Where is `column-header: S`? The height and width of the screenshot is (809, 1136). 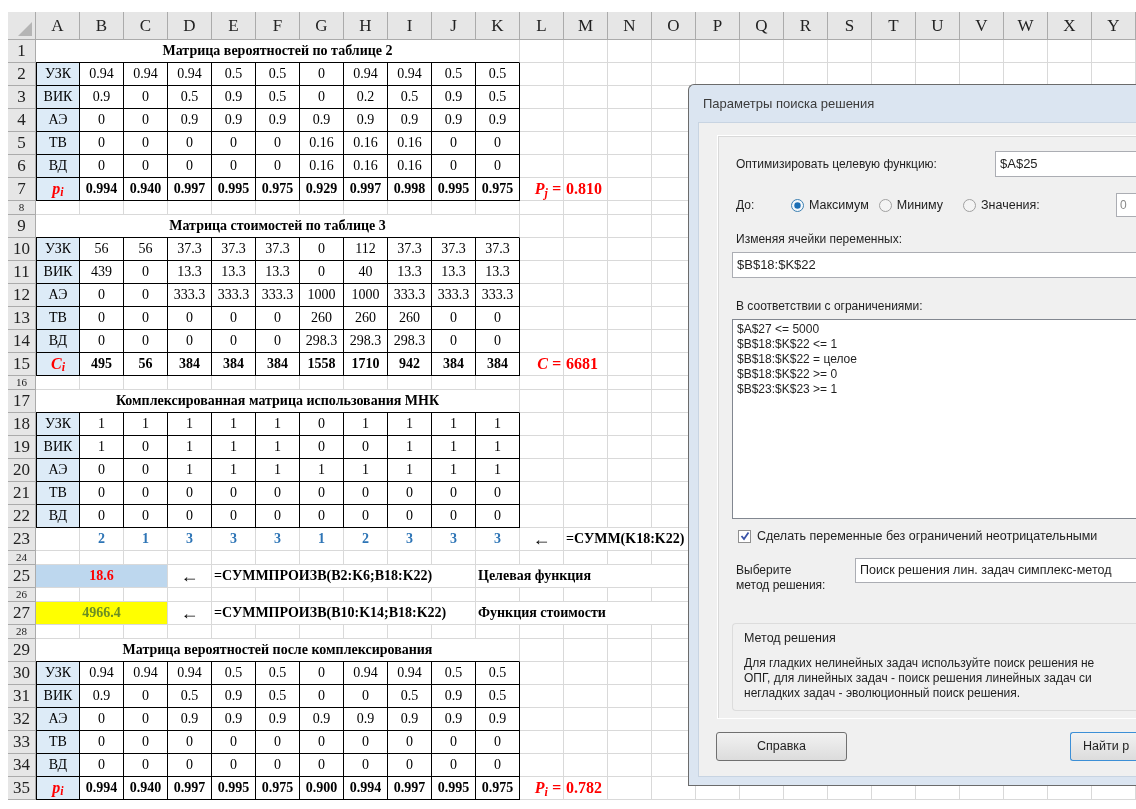
column-header: S is located at coordinates (850, 26).